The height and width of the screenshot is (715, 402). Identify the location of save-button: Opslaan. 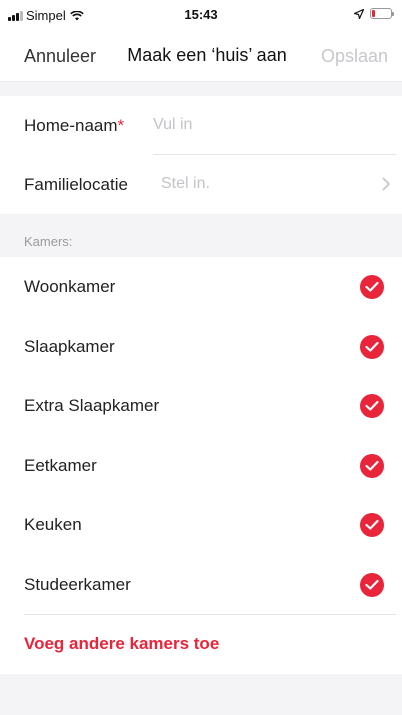
(354, 56).